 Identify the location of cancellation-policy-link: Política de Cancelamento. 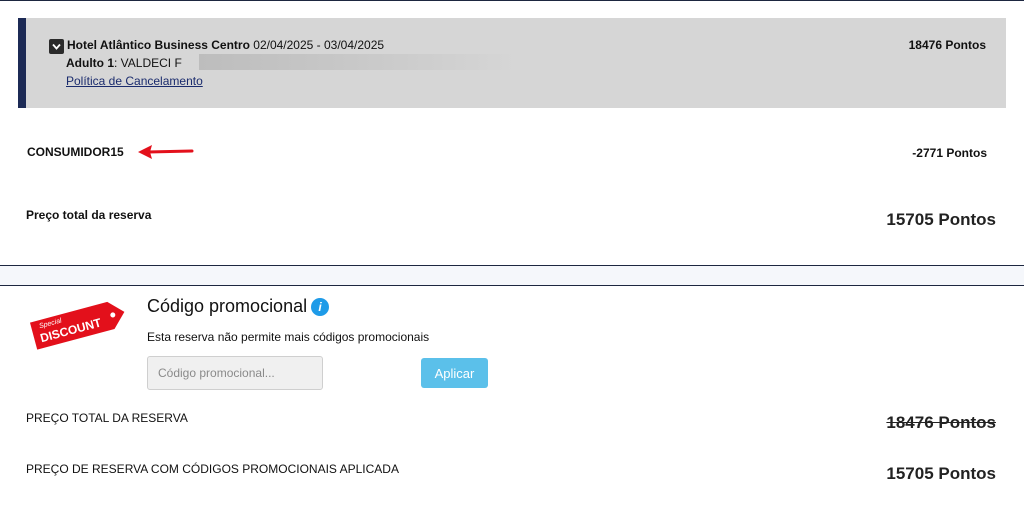
(134, 81).